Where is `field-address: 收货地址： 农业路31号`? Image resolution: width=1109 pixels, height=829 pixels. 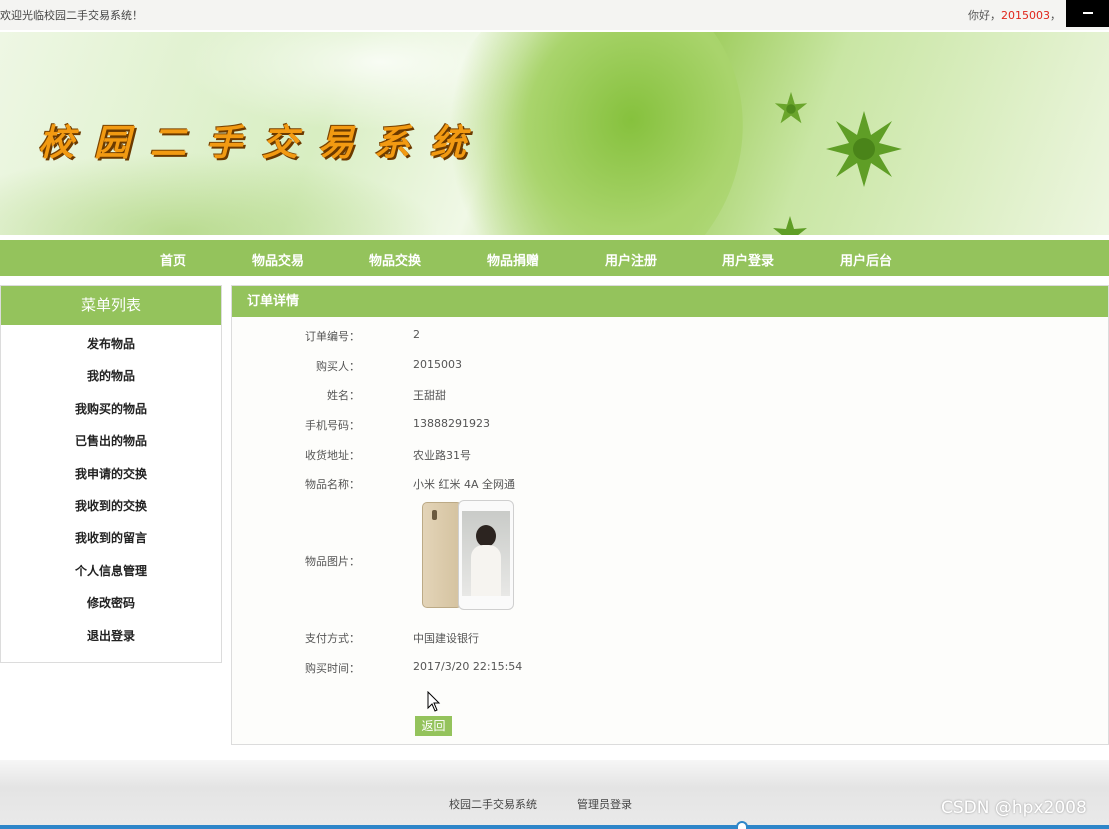
field-address: 收货地址： 农业路31号 is located at coordinates (532, 455).